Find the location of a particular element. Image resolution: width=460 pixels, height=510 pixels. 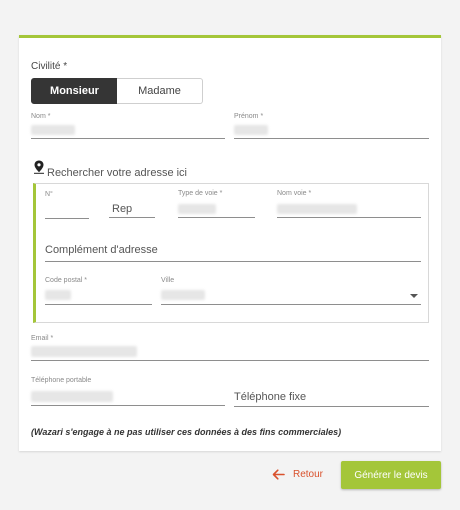

numero-input is located at coordinates (67, 211).